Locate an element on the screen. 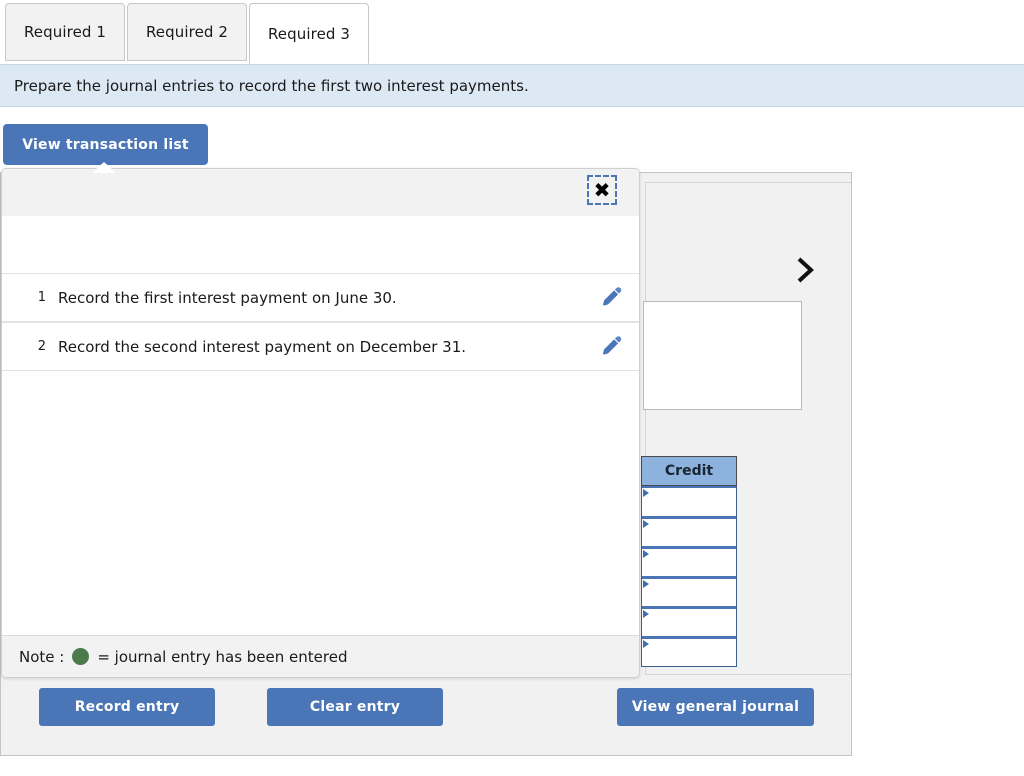  view-general-journal-button: View general journal is located at coordinates (715, 707).